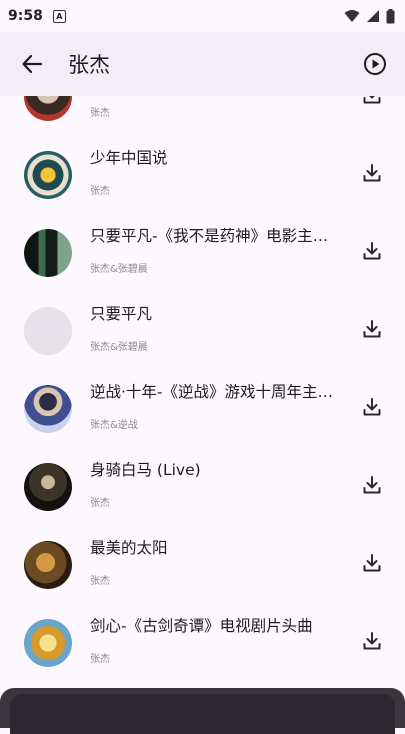  What do you see at coordinates (390, 15) in the screenshot?
I see `battery-icon` at bounding box center [390, 15].